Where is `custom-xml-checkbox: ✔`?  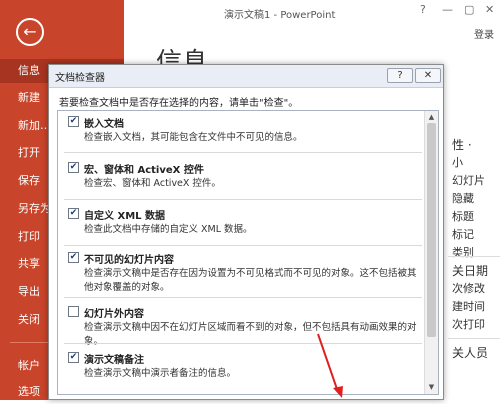 custom-xml-checkbox: ✔ is located at coordinates (73, 213).